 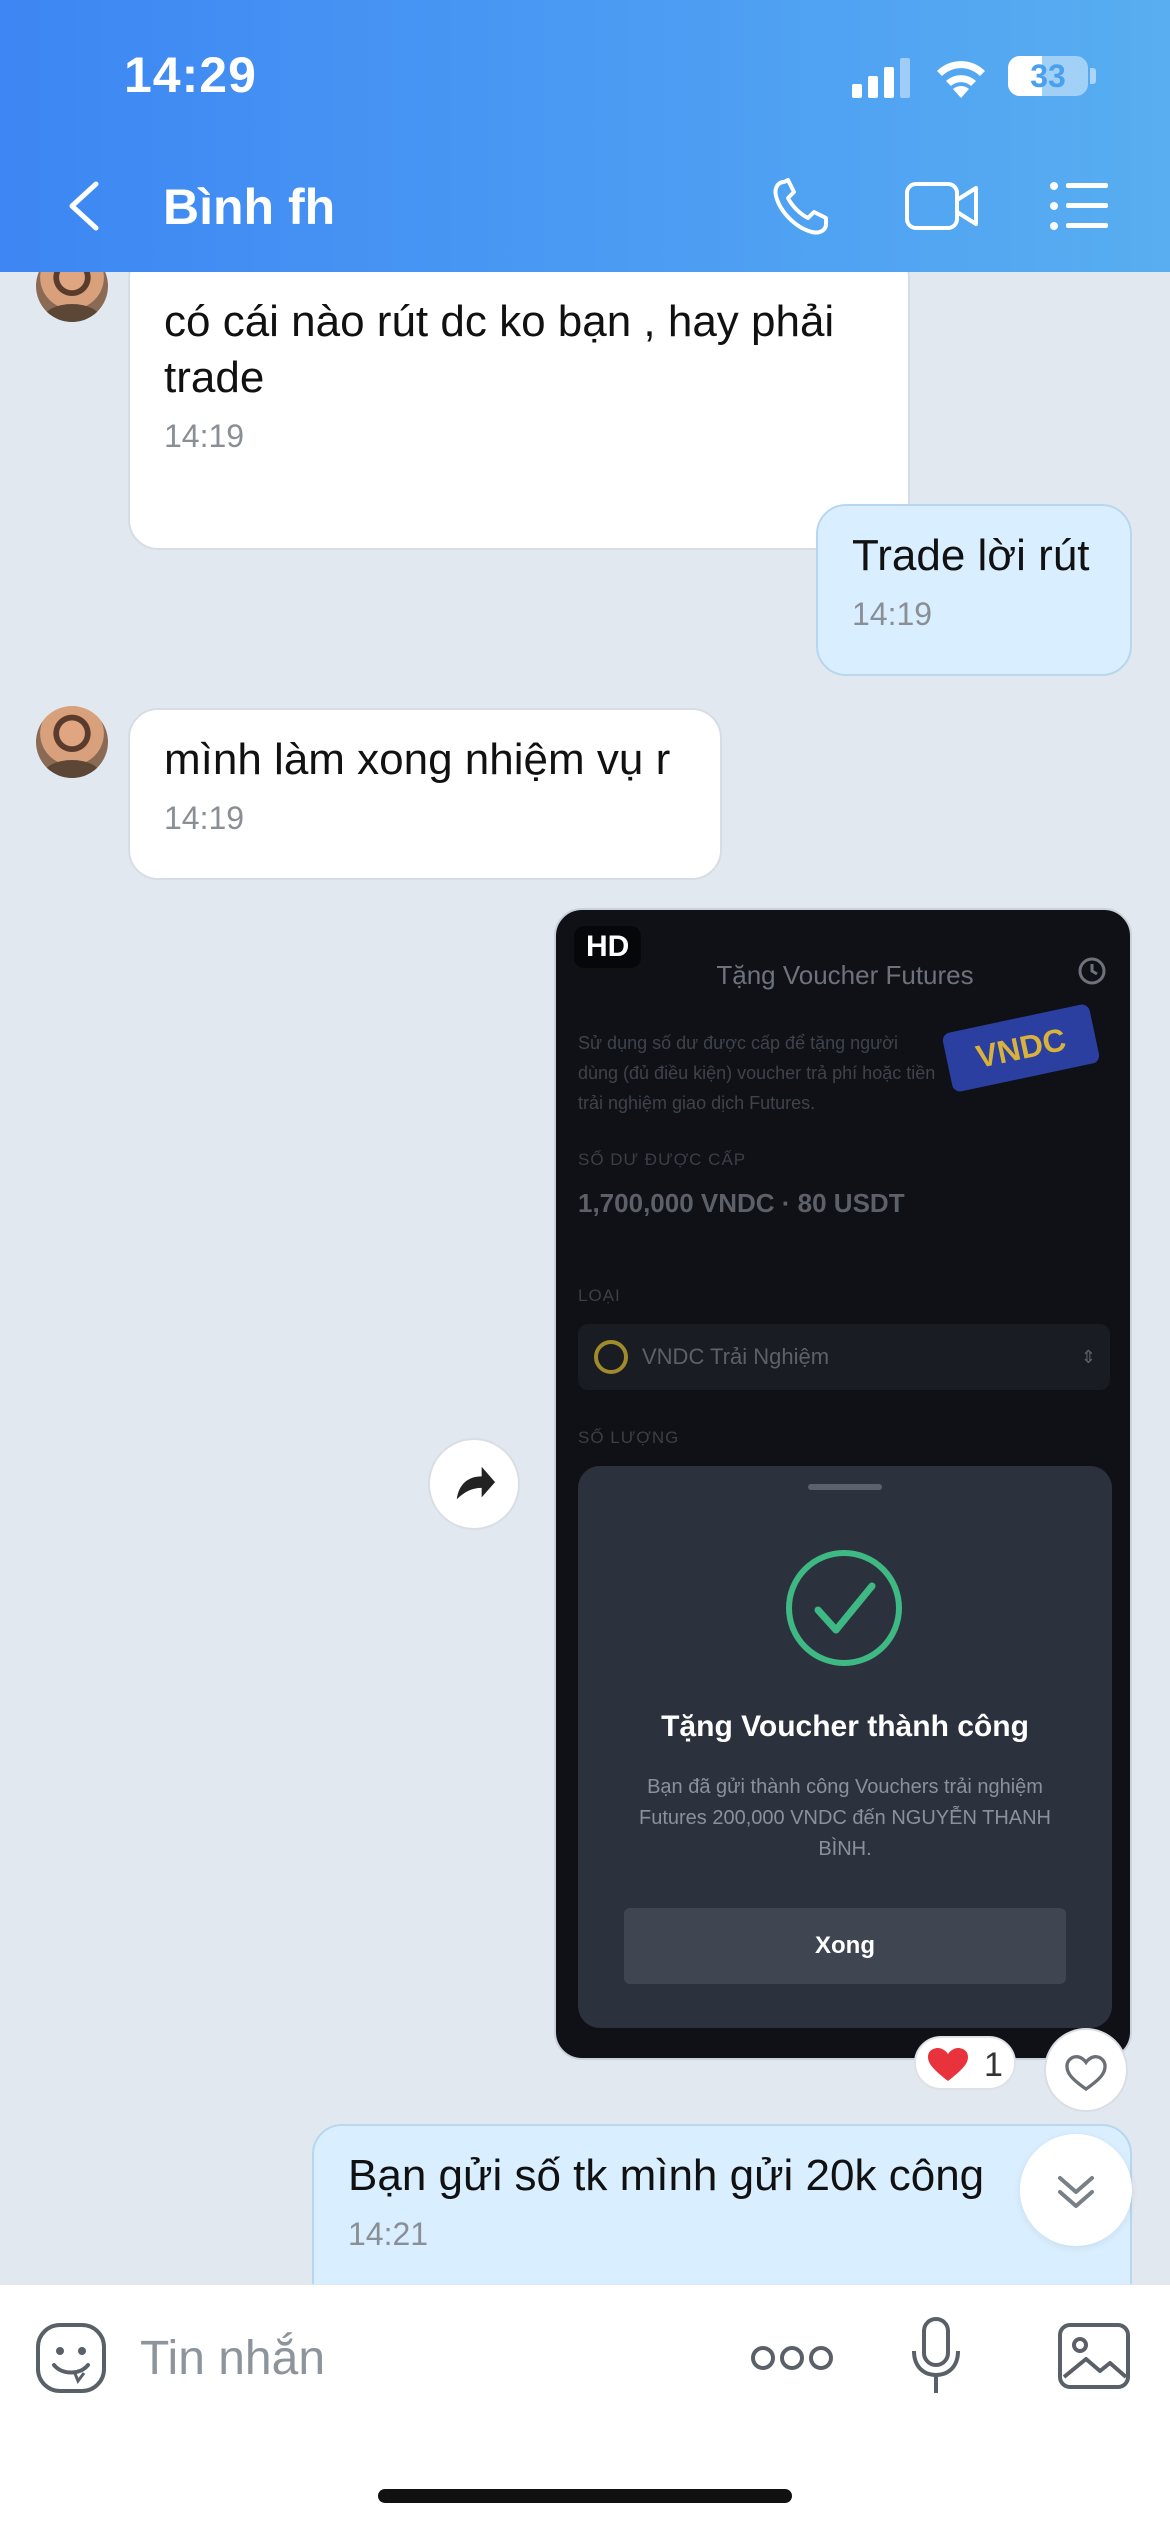 I want to click on phone-icon, so click(x=801, y=206).